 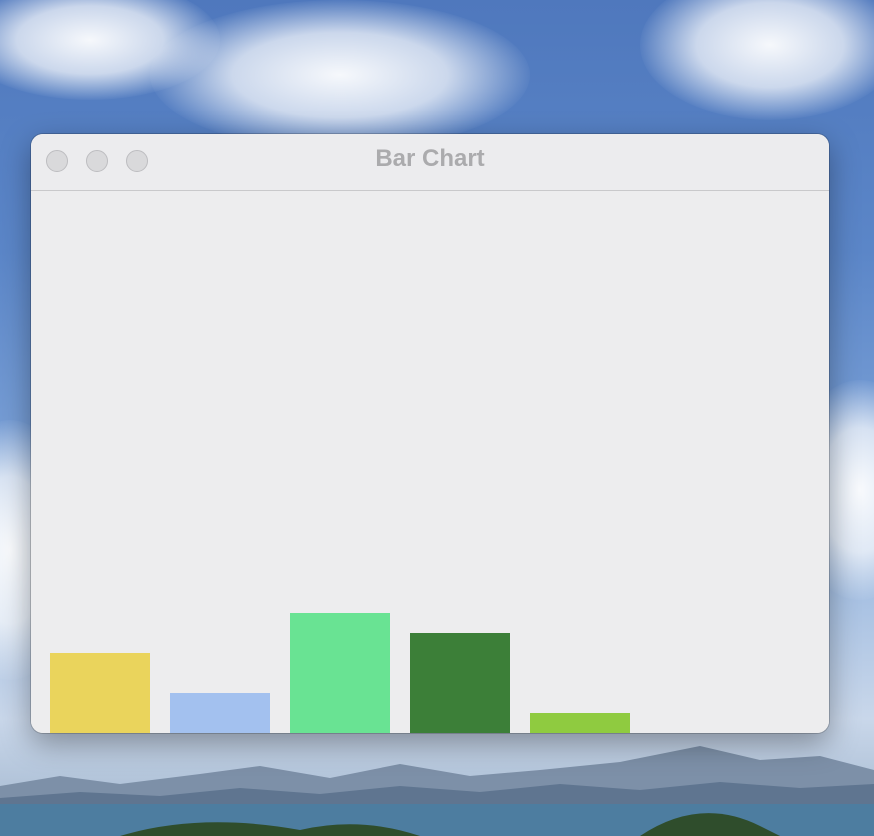 I want to click on window-title: Bar Chart, so click(x=430, y=158).